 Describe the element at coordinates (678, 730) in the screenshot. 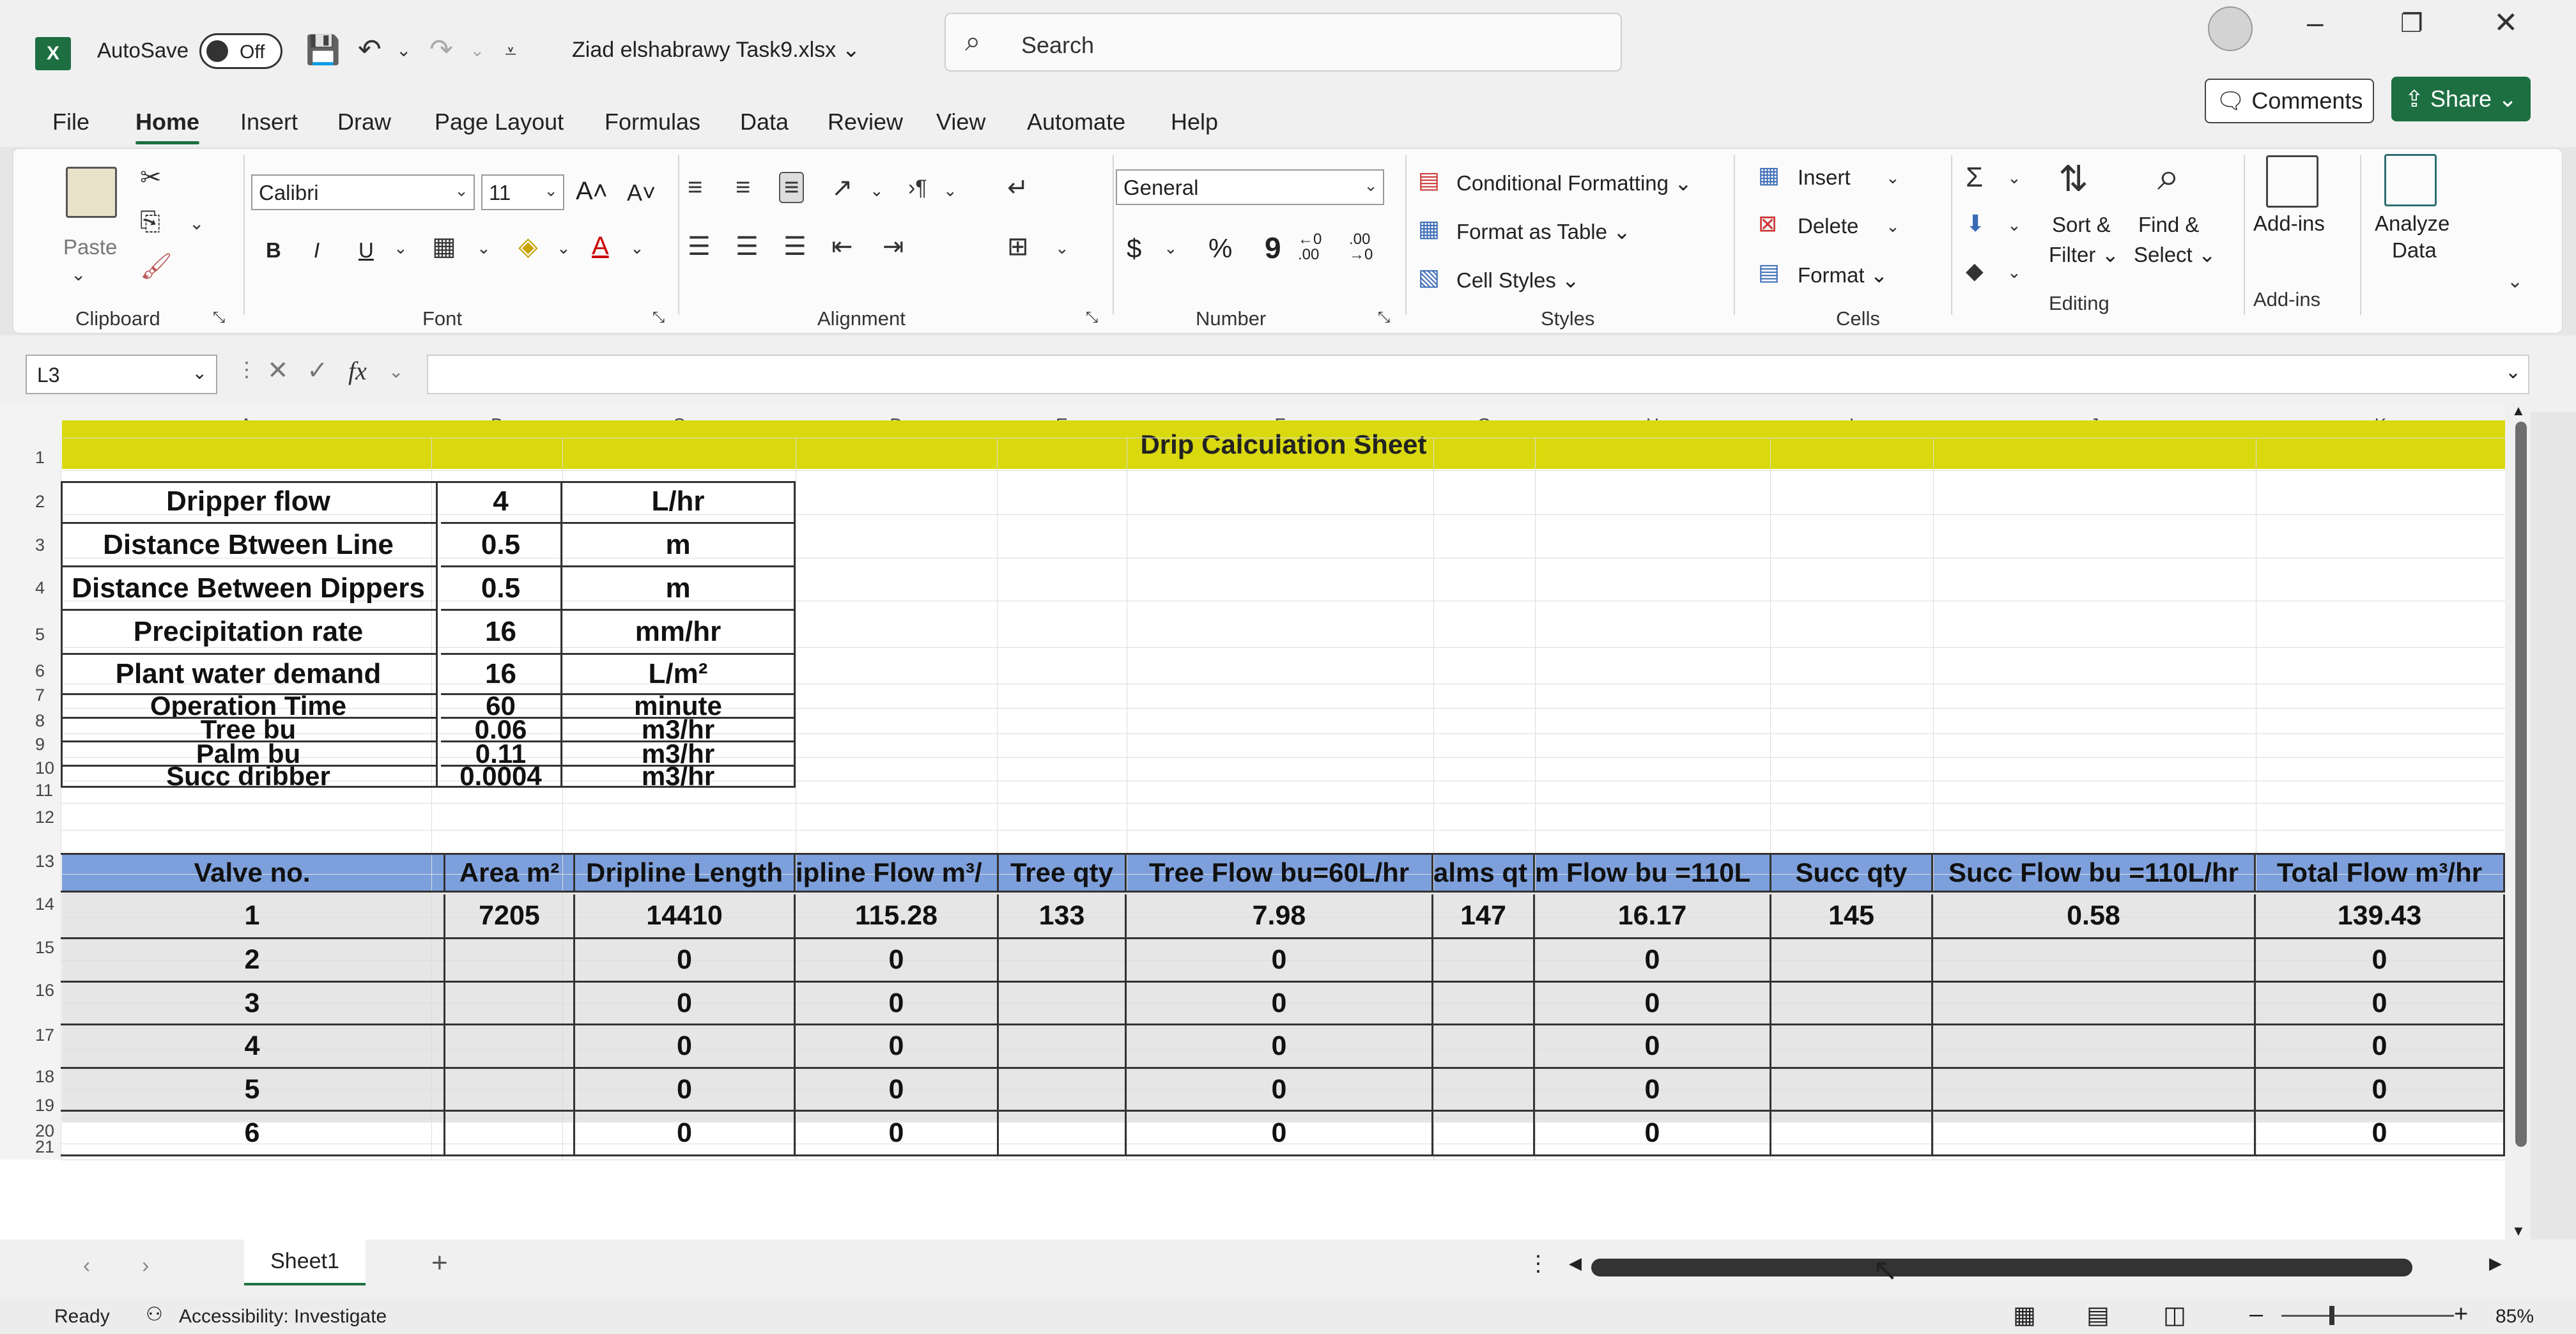

I see `param-unit-cell: m3/hr` at that location.